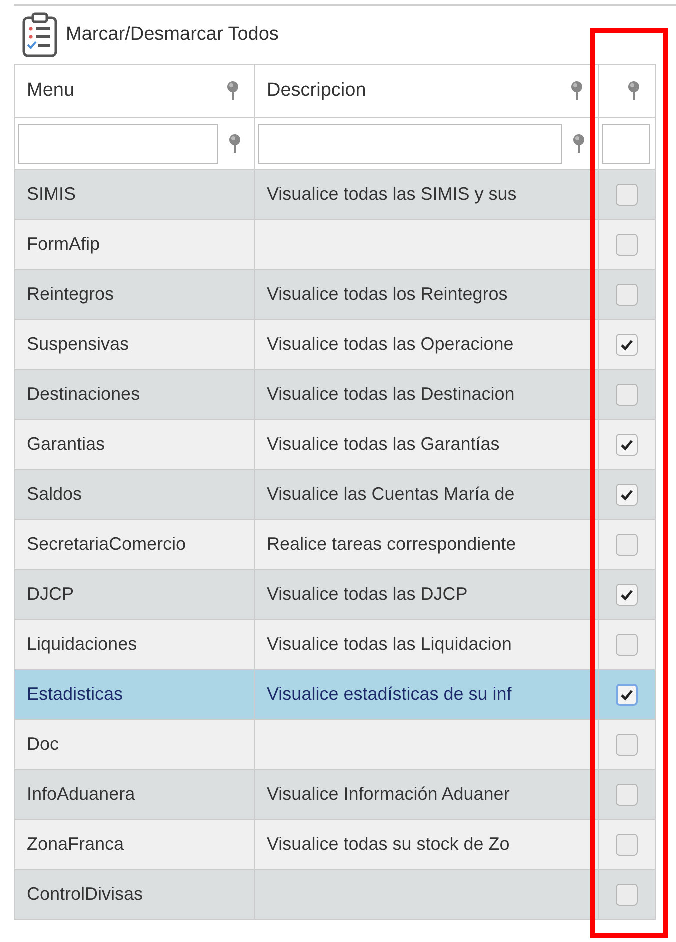 Image resolution: width=676 pixels, height=942 pixels. I want to click on menu-name: InfoAduanera, so click(81, 794).